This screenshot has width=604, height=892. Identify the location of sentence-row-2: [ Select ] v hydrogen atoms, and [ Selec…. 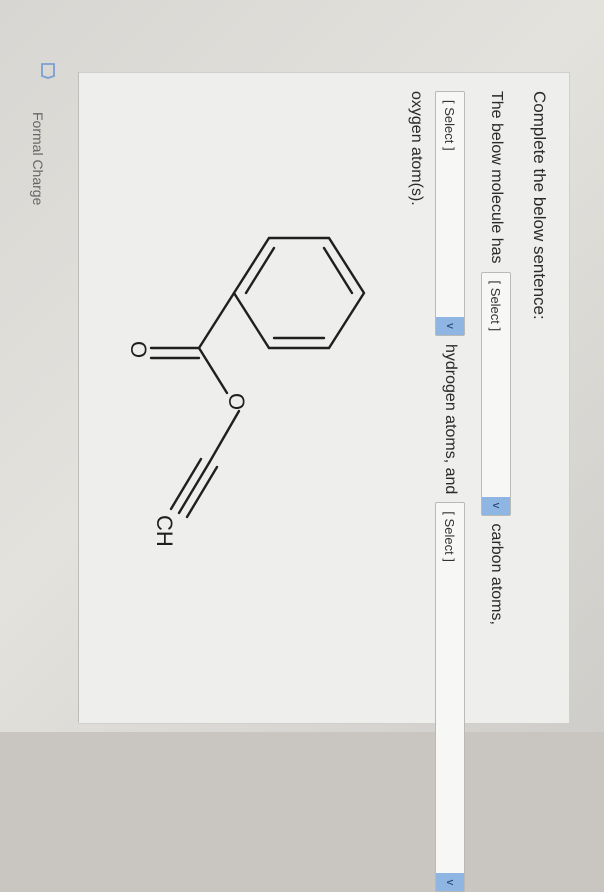
(450, 491).